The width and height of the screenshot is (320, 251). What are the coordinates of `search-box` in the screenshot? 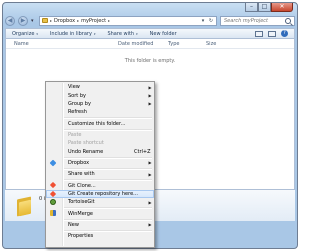 It's located at (257, 20).